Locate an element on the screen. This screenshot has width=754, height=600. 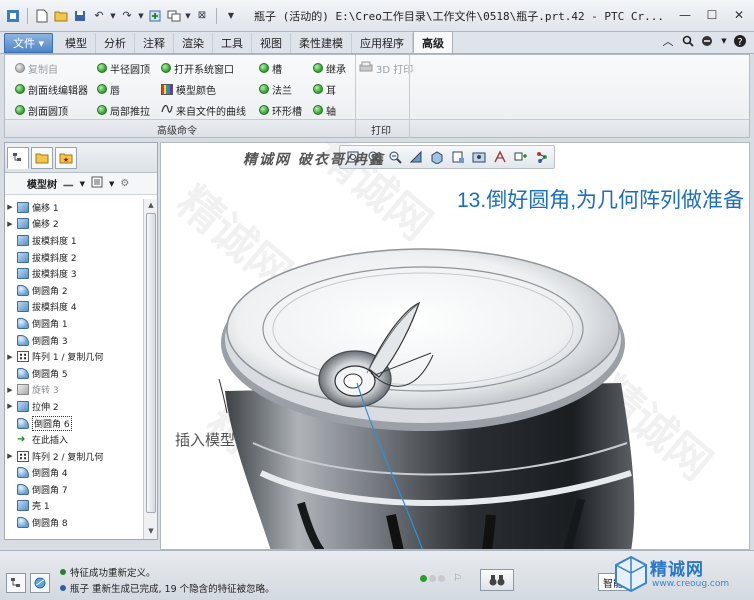
flag-icon: ⚐ is located at coordinates (457, 578).